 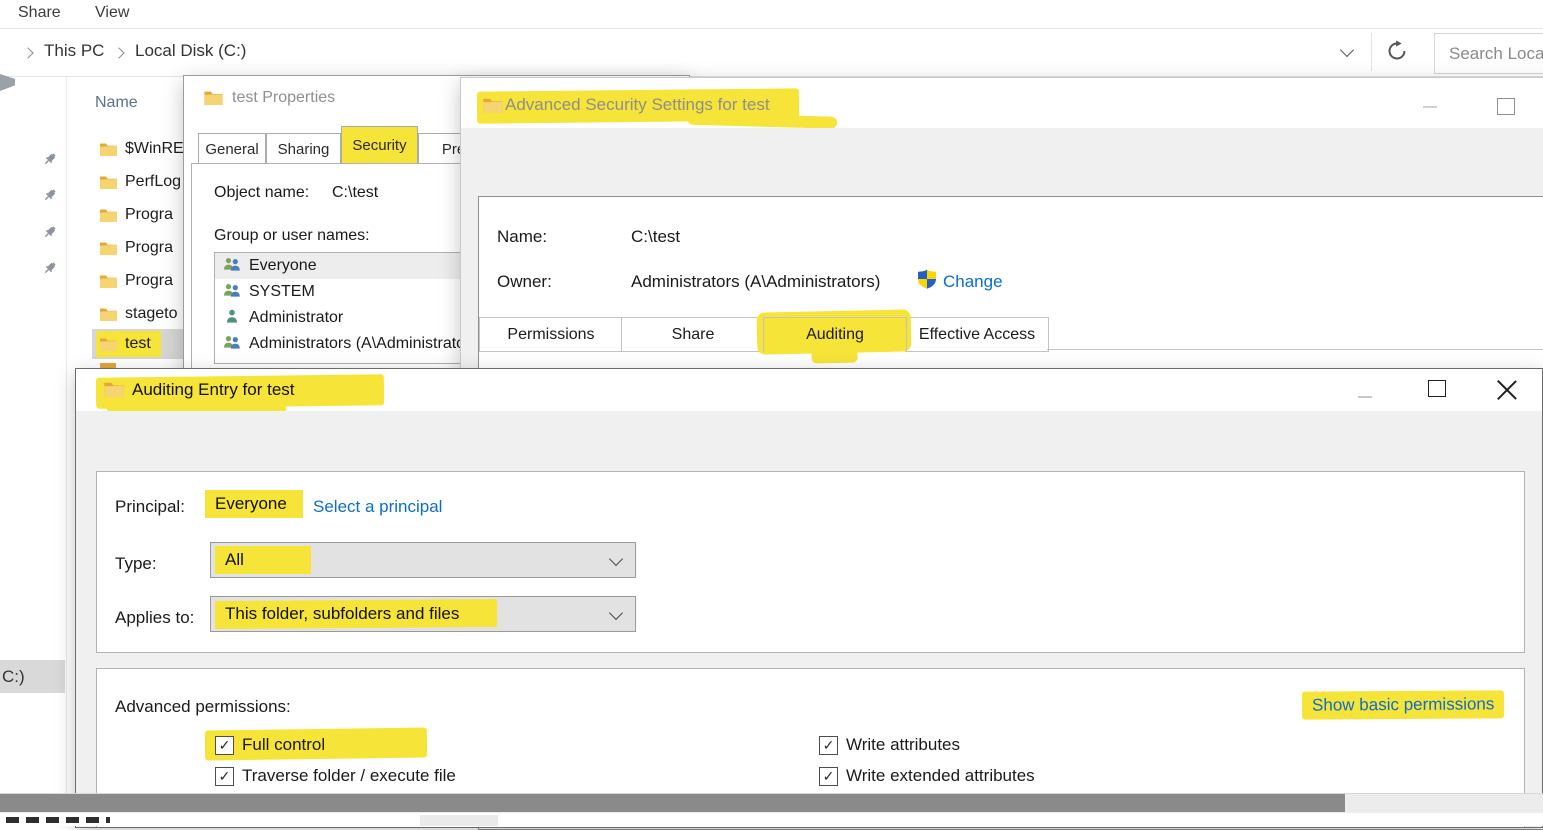 What do you see at coordinates (379, 145) in the screenshot?
I see `tab-security: Security` at bounding box center [379, 145].